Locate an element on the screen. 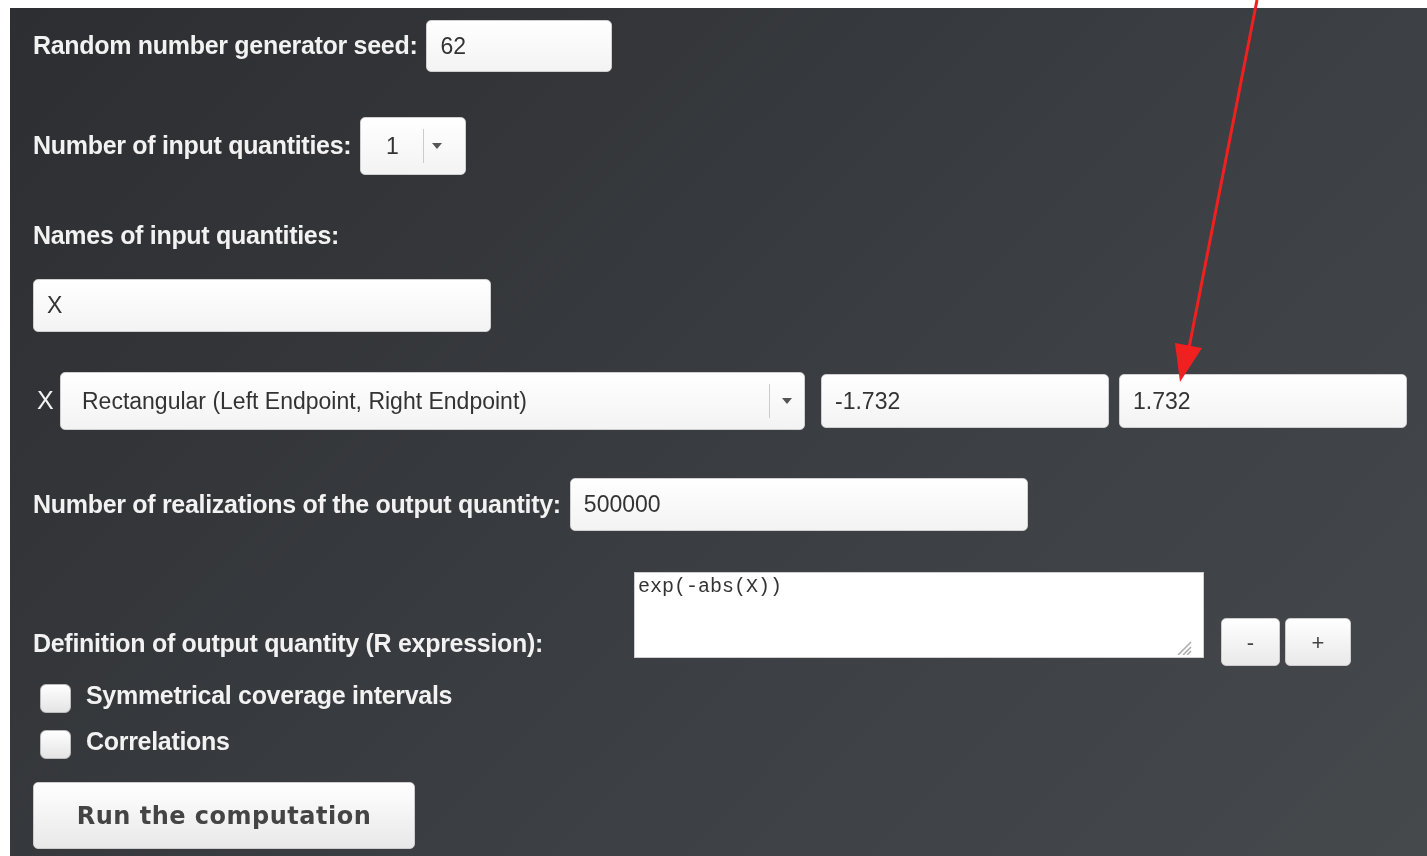 This screenshot has width=1427, height=856. stepper-button: - is located at coordinates (1250, 642).